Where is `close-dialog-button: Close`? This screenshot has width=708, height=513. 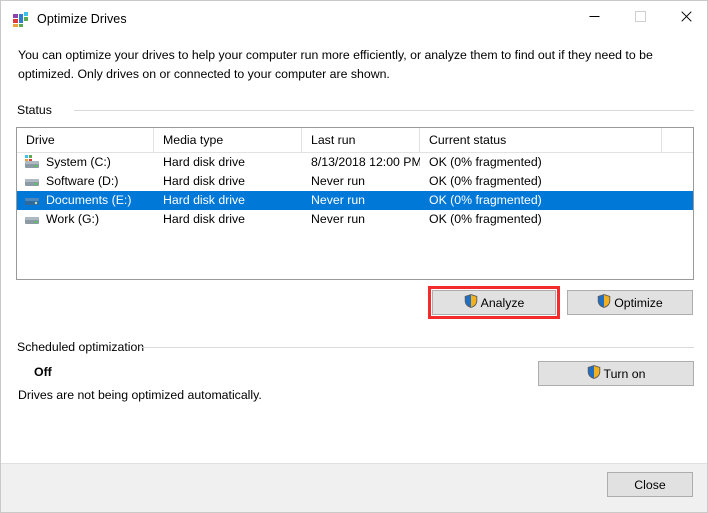 close-dialog-button: Close is located at coordinates (650, 484).